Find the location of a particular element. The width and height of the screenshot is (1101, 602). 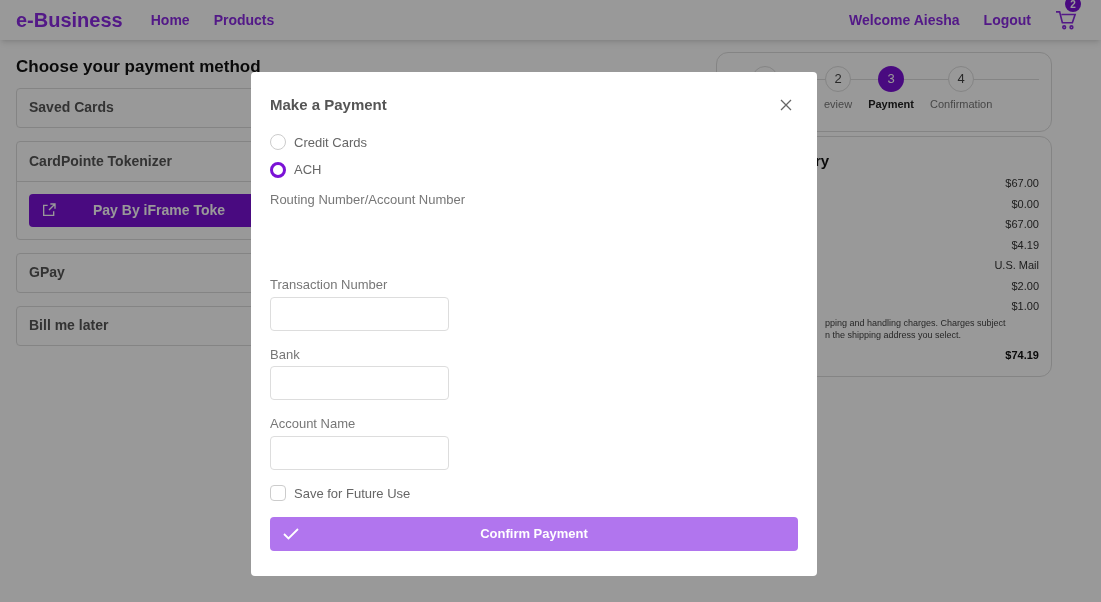

summary-value: $4.19 is located at coordinates (1025, 245).